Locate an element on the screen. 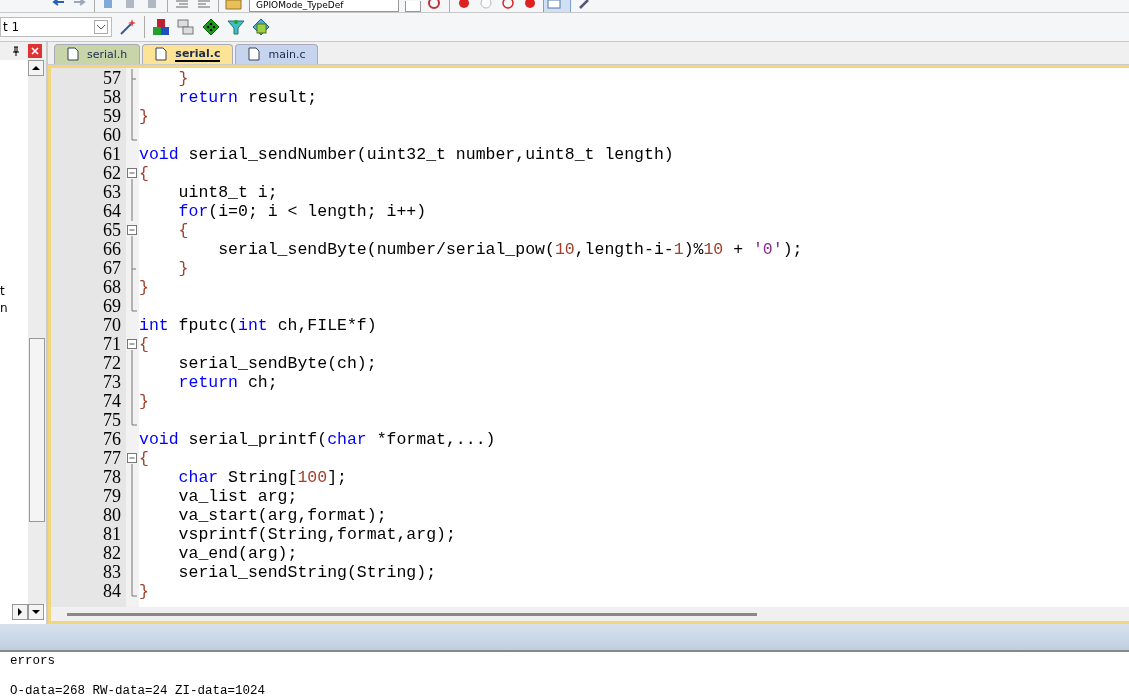  code-line: serial_sendByte(number/serial_pow(10,length-i-1)%10 + '0'); is located at coordinates (510, 249).